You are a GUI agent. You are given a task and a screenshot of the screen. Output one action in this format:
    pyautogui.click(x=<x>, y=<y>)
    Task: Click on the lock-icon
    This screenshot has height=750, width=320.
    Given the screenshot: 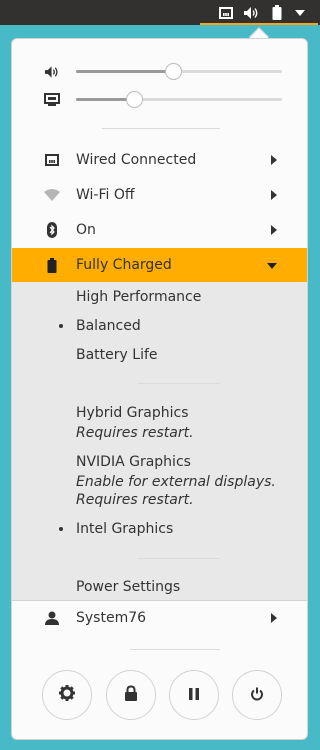 What is the action you would take?
    pyautogui.click(x=131, y=695)
    